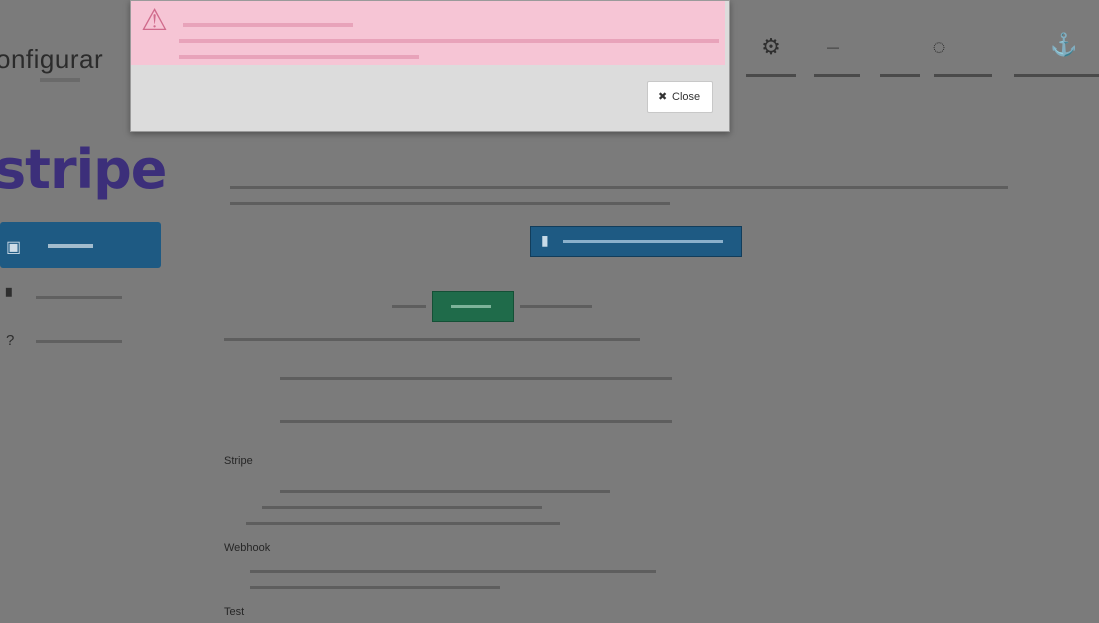 The width and height of the screenshot is (1099, 623). I want to click on nav-gear-icon: ⚙, so click(771, 47).